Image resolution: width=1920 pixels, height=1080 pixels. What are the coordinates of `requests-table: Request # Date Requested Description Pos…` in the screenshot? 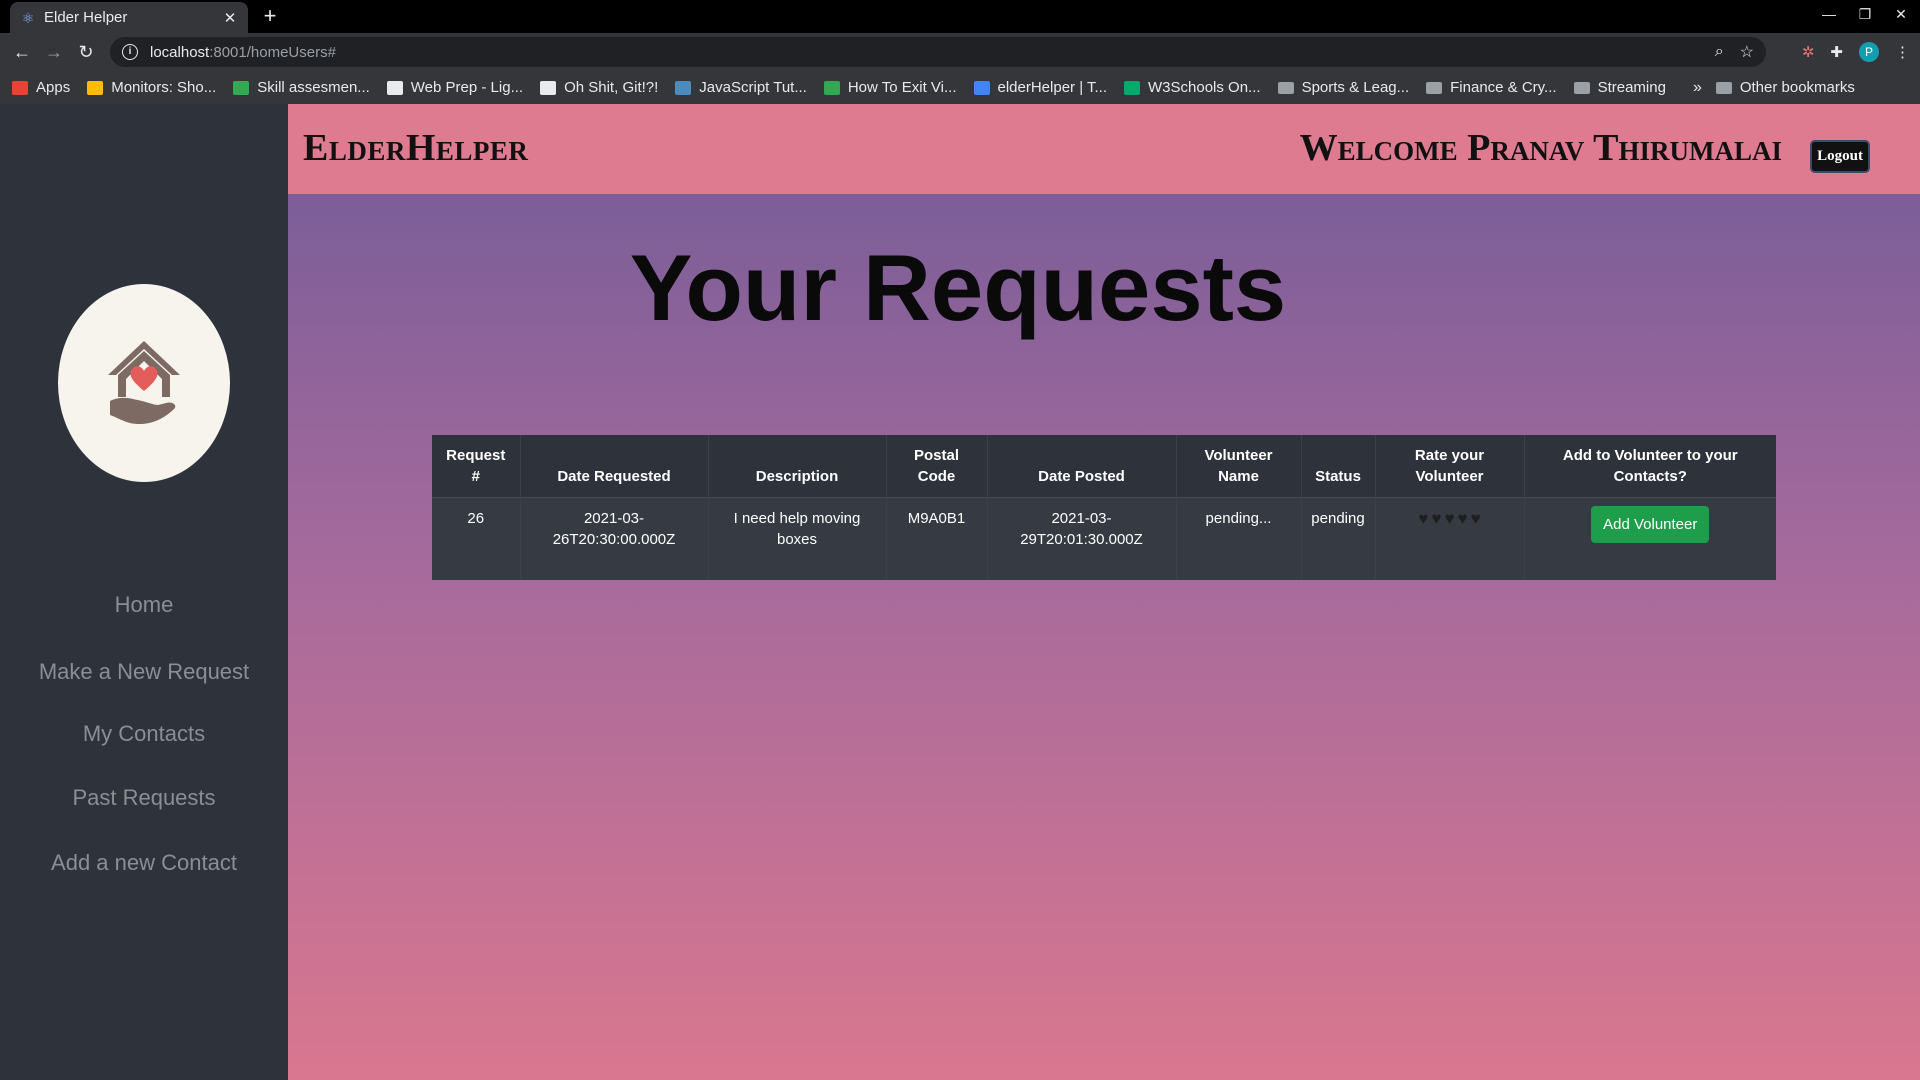 It's located at (1104, 507).